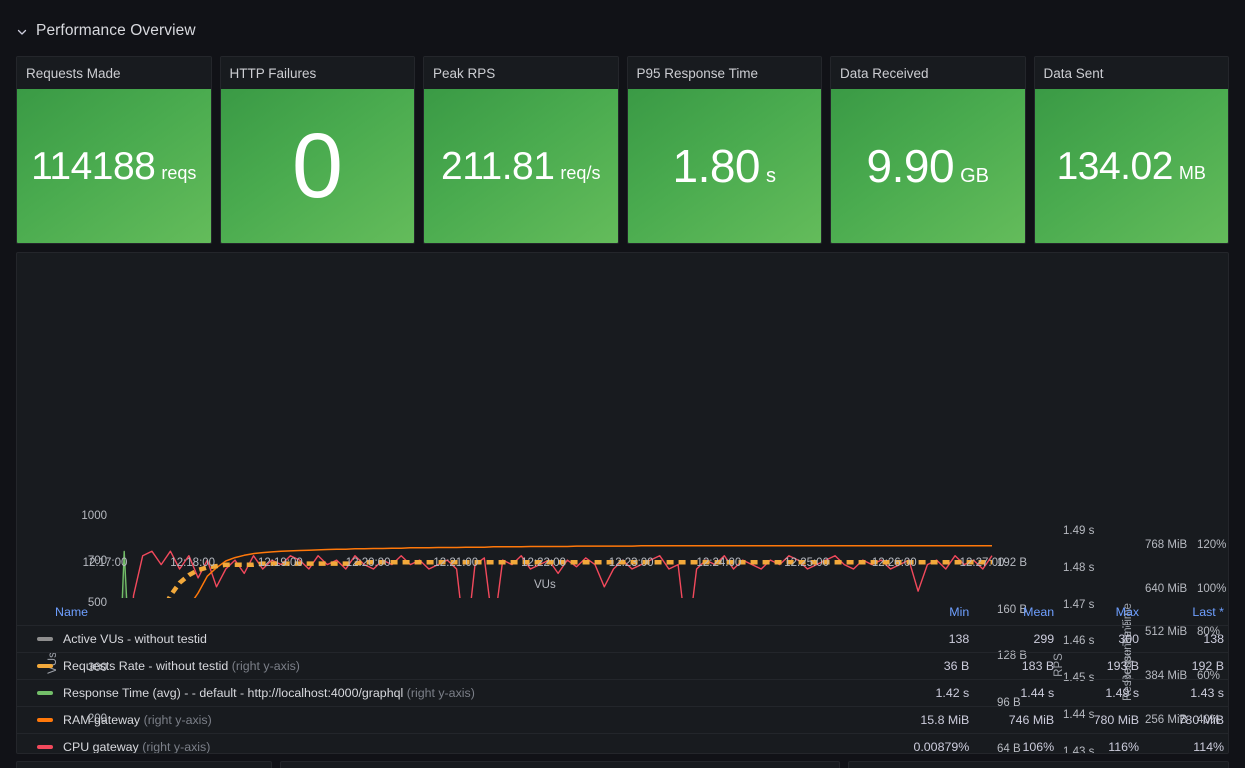 The width and height of the screenshot is (1245, 768). I want to click on x-axis-label: VUs, so click(545, 585).